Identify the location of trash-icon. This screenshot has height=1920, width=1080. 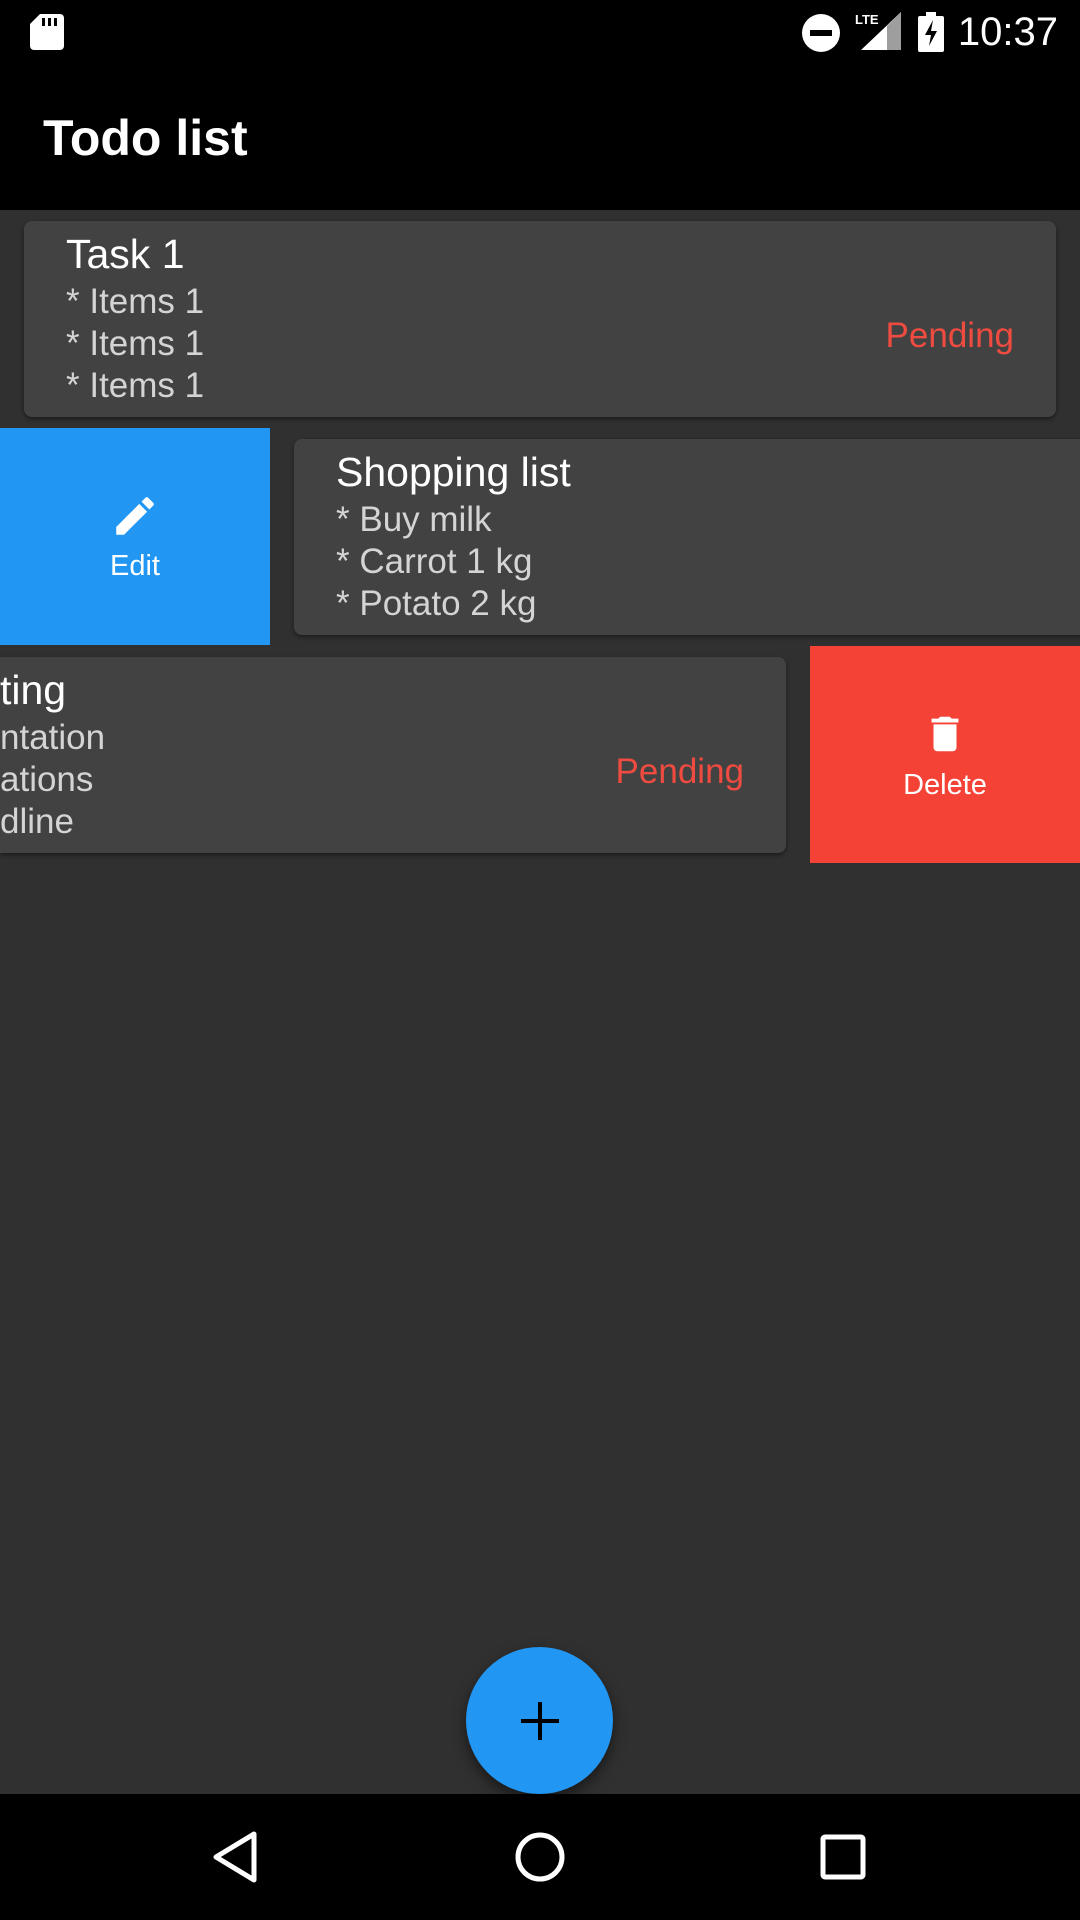
(945, 733).